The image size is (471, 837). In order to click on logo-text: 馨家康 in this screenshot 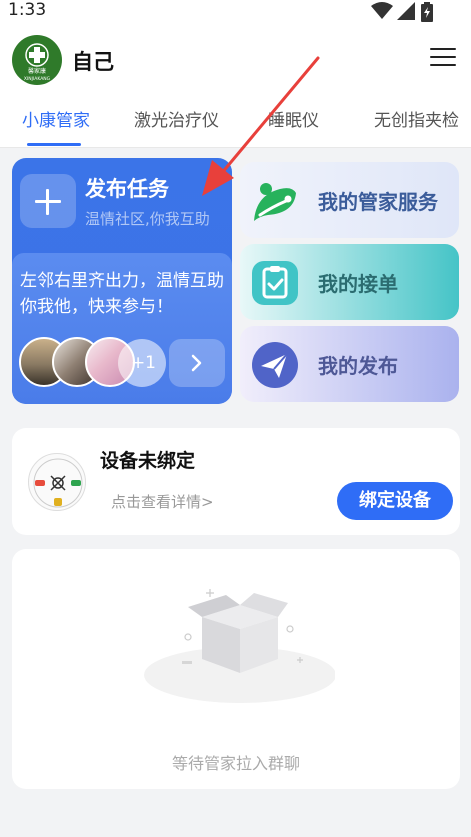, I will do `click(37, 71)`.